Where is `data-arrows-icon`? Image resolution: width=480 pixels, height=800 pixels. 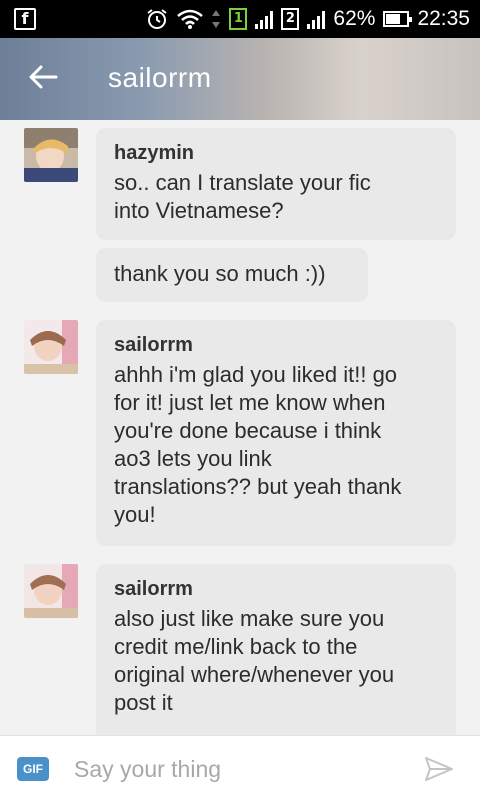 data-arrows-icon is located at coordinates (216, 19).